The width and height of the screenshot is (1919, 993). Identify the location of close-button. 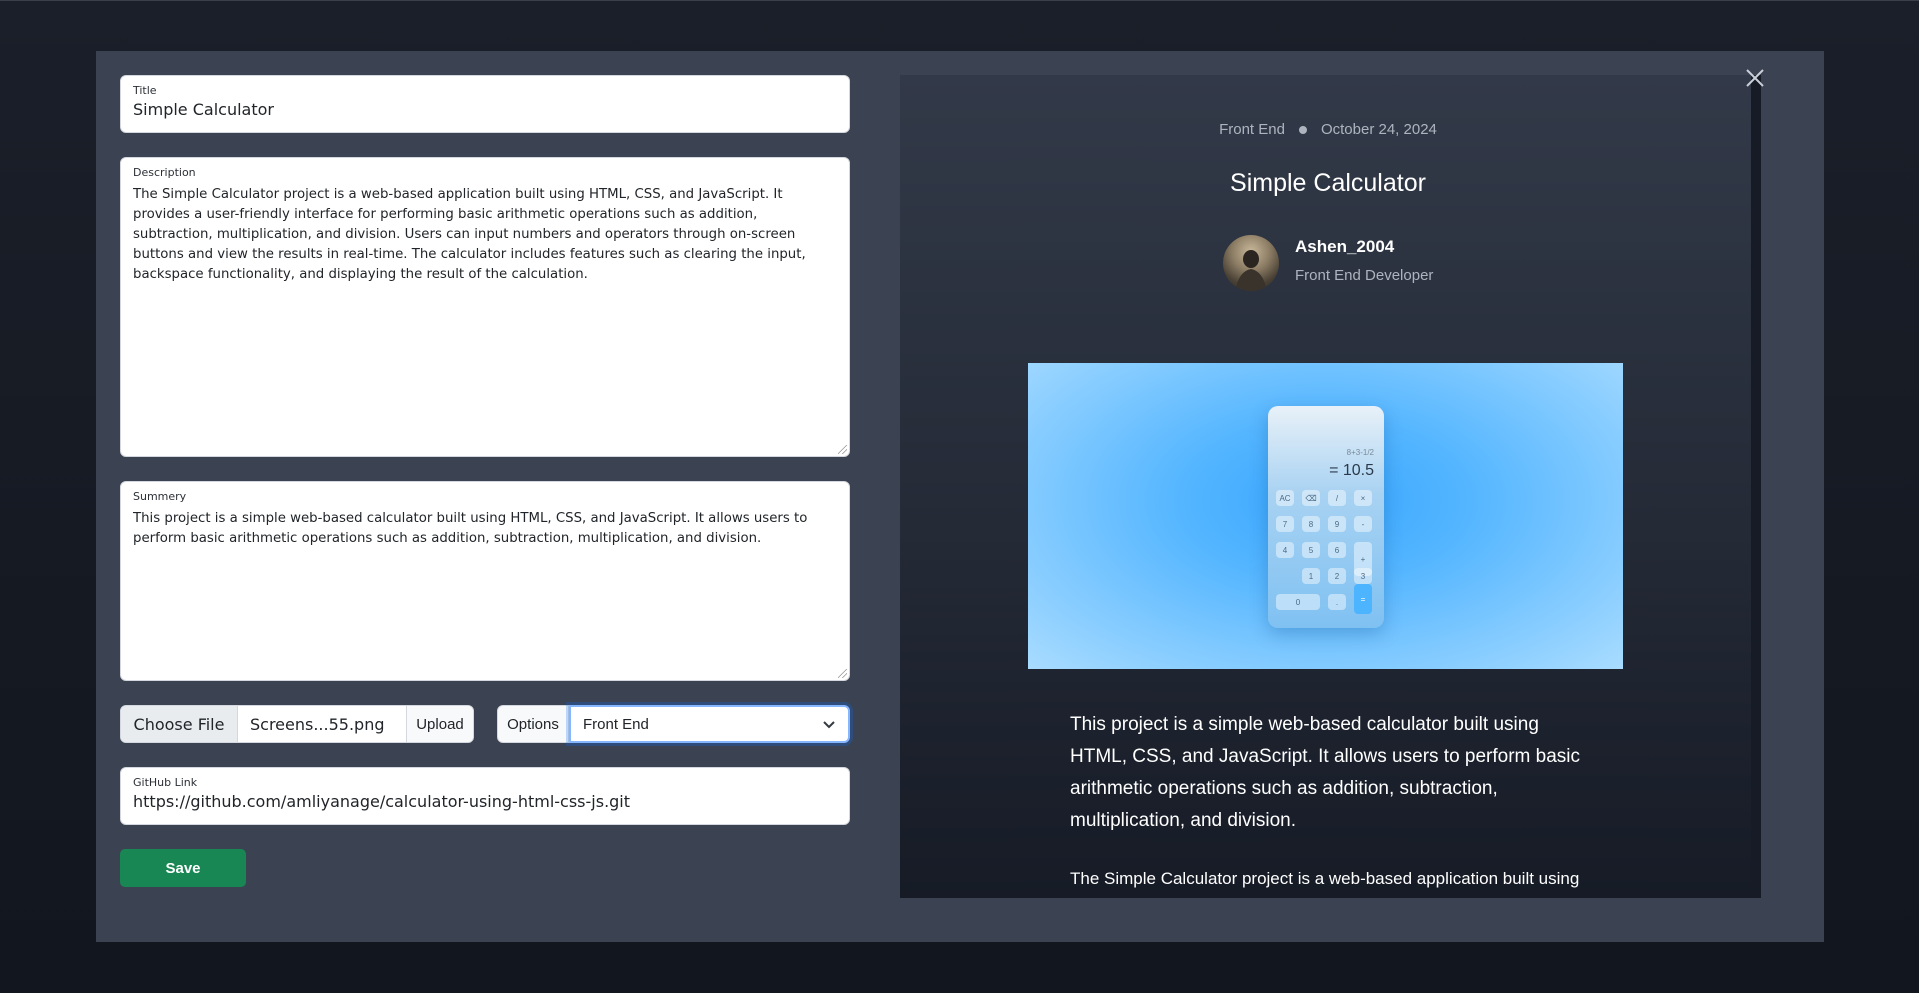
(1755, 80).